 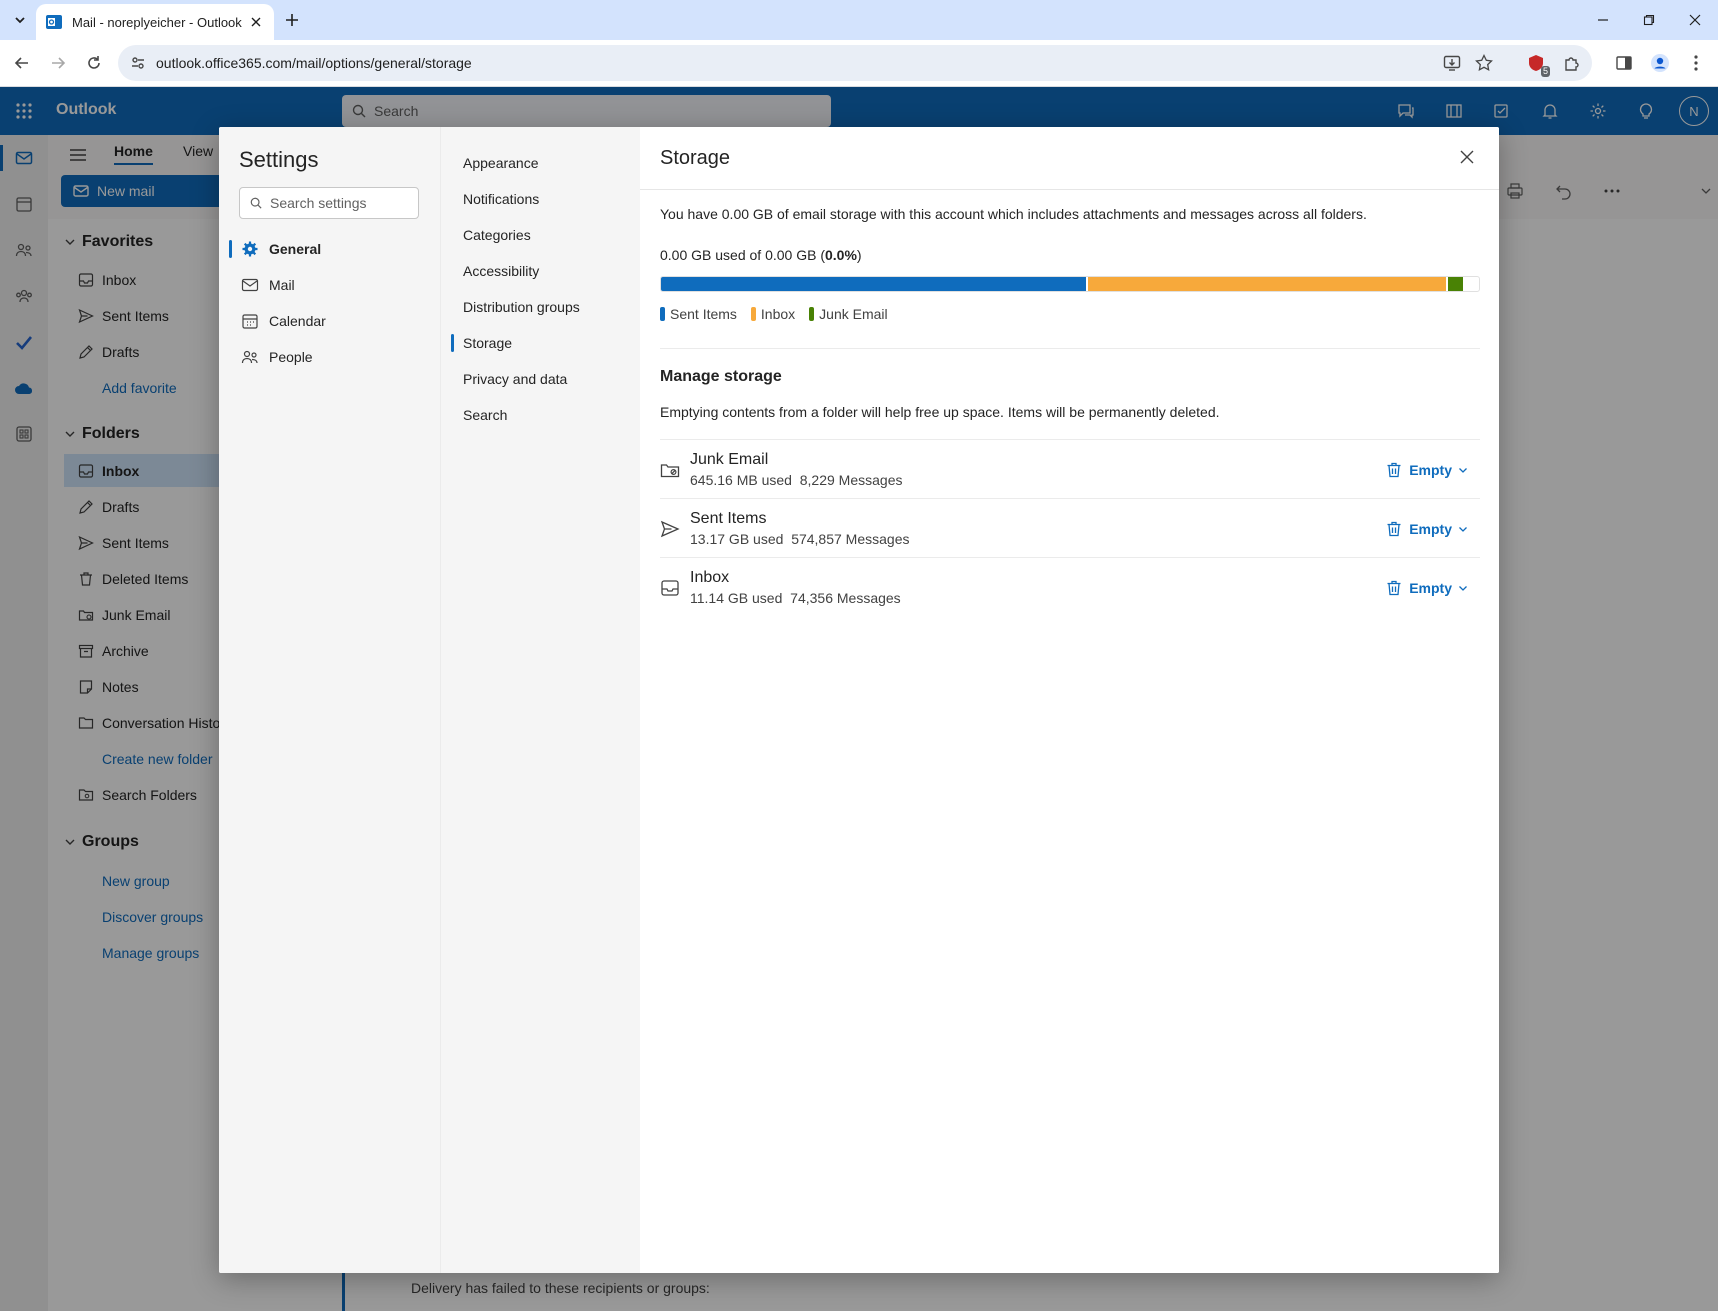 I want to click on folder-meta: 11.14 GB used 74,356 Messages, so click(x=795, y=598).